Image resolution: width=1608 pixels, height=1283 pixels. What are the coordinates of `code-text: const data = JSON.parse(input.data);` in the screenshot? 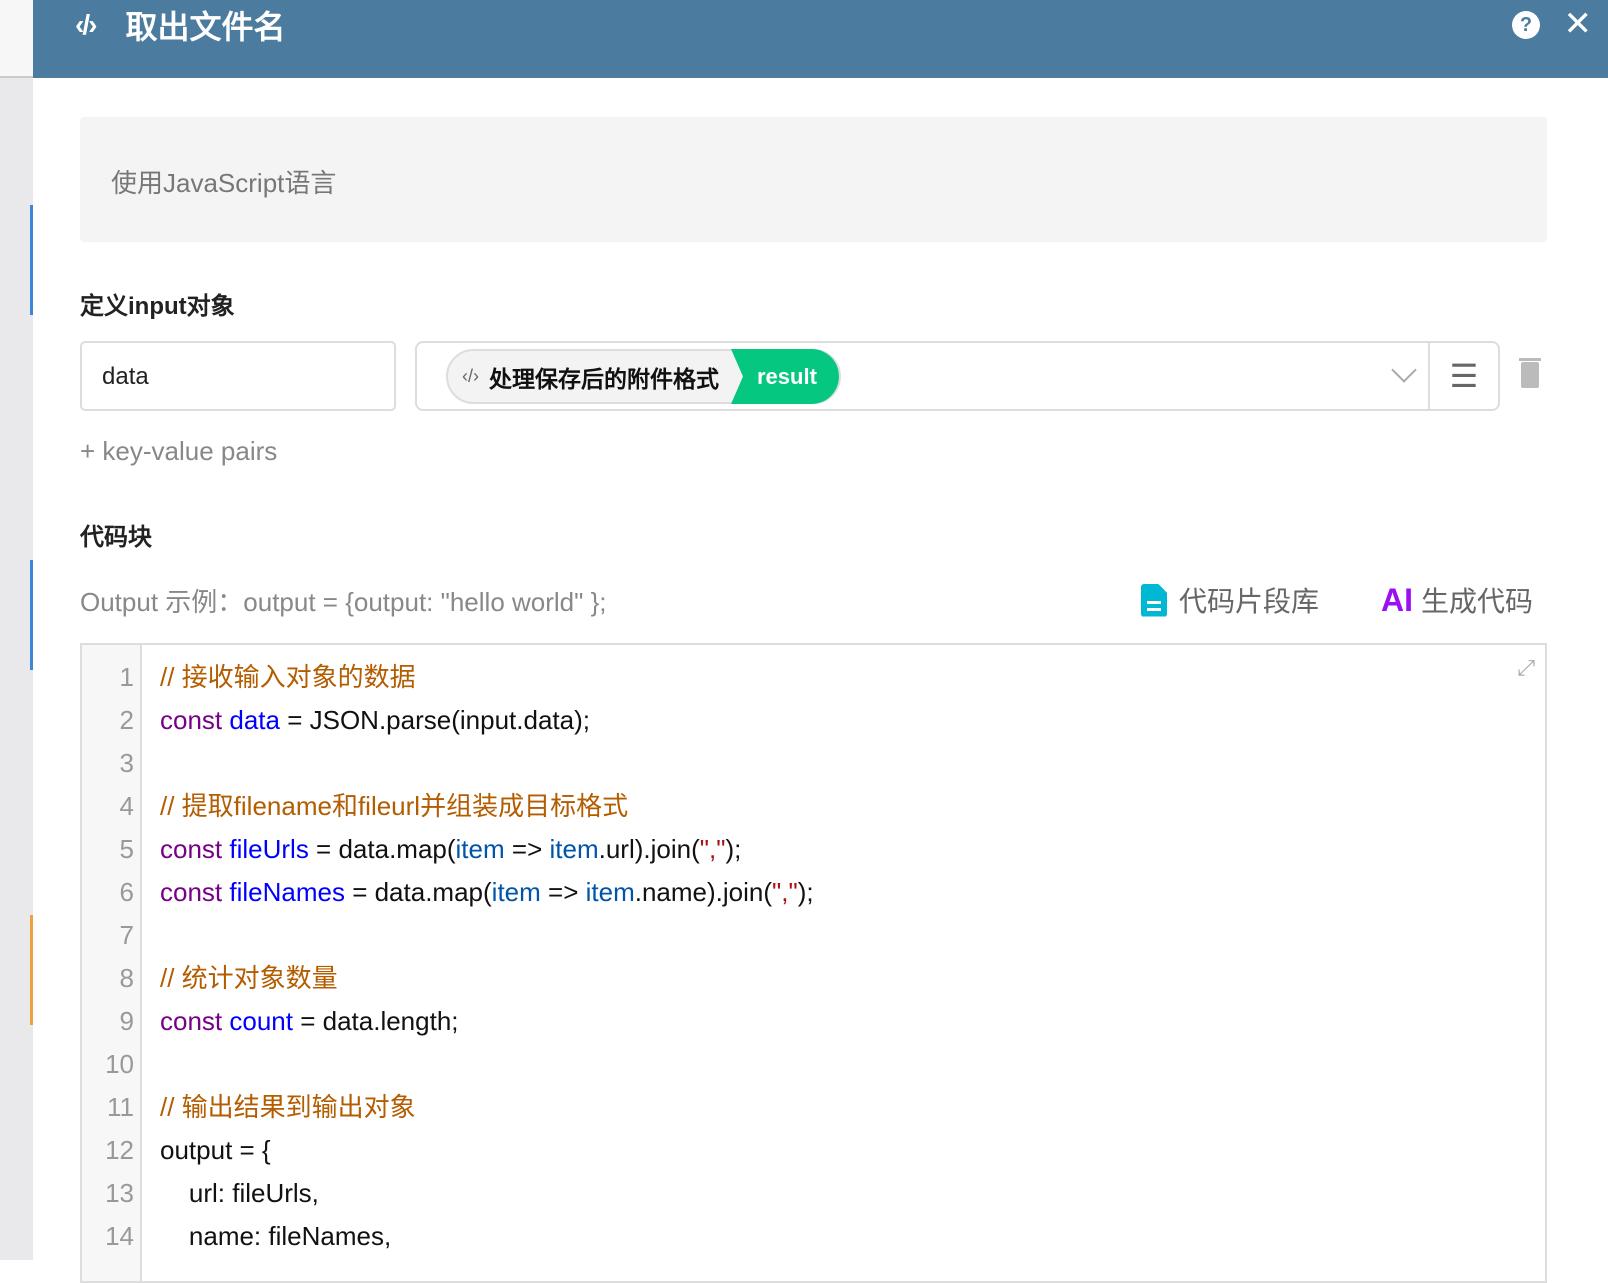 It's located at (375, 720).